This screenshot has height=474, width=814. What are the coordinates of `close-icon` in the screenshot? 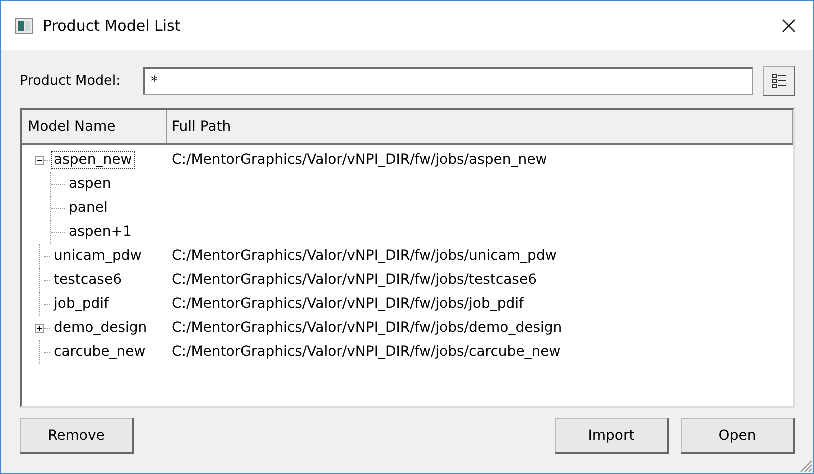 It's located at (789, 26).